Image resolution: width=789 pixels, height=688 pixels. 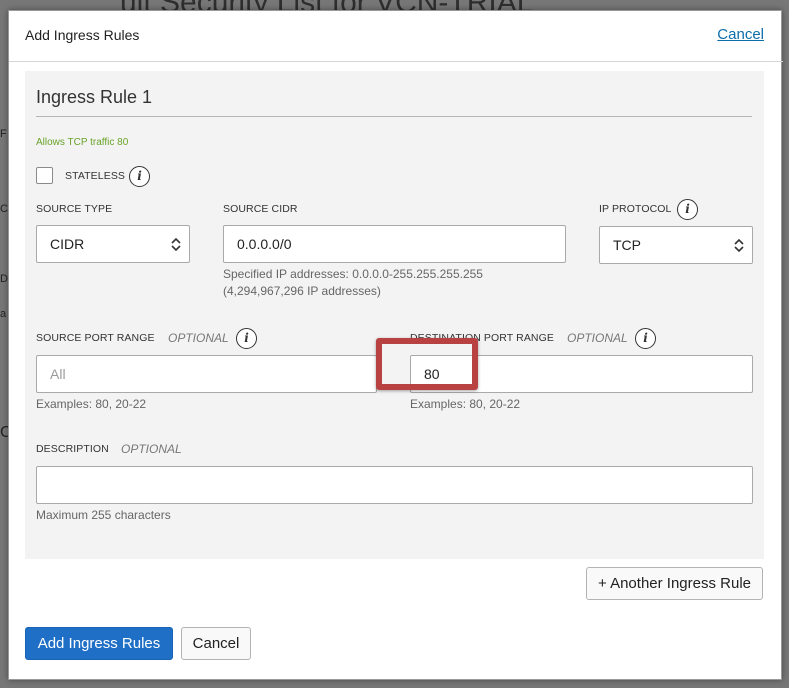 What do you see at coordinates (394, 244) in the screenshot?
I see `source-cidr-input: 0.0.0.0/0` at bounding box center [394, 244].